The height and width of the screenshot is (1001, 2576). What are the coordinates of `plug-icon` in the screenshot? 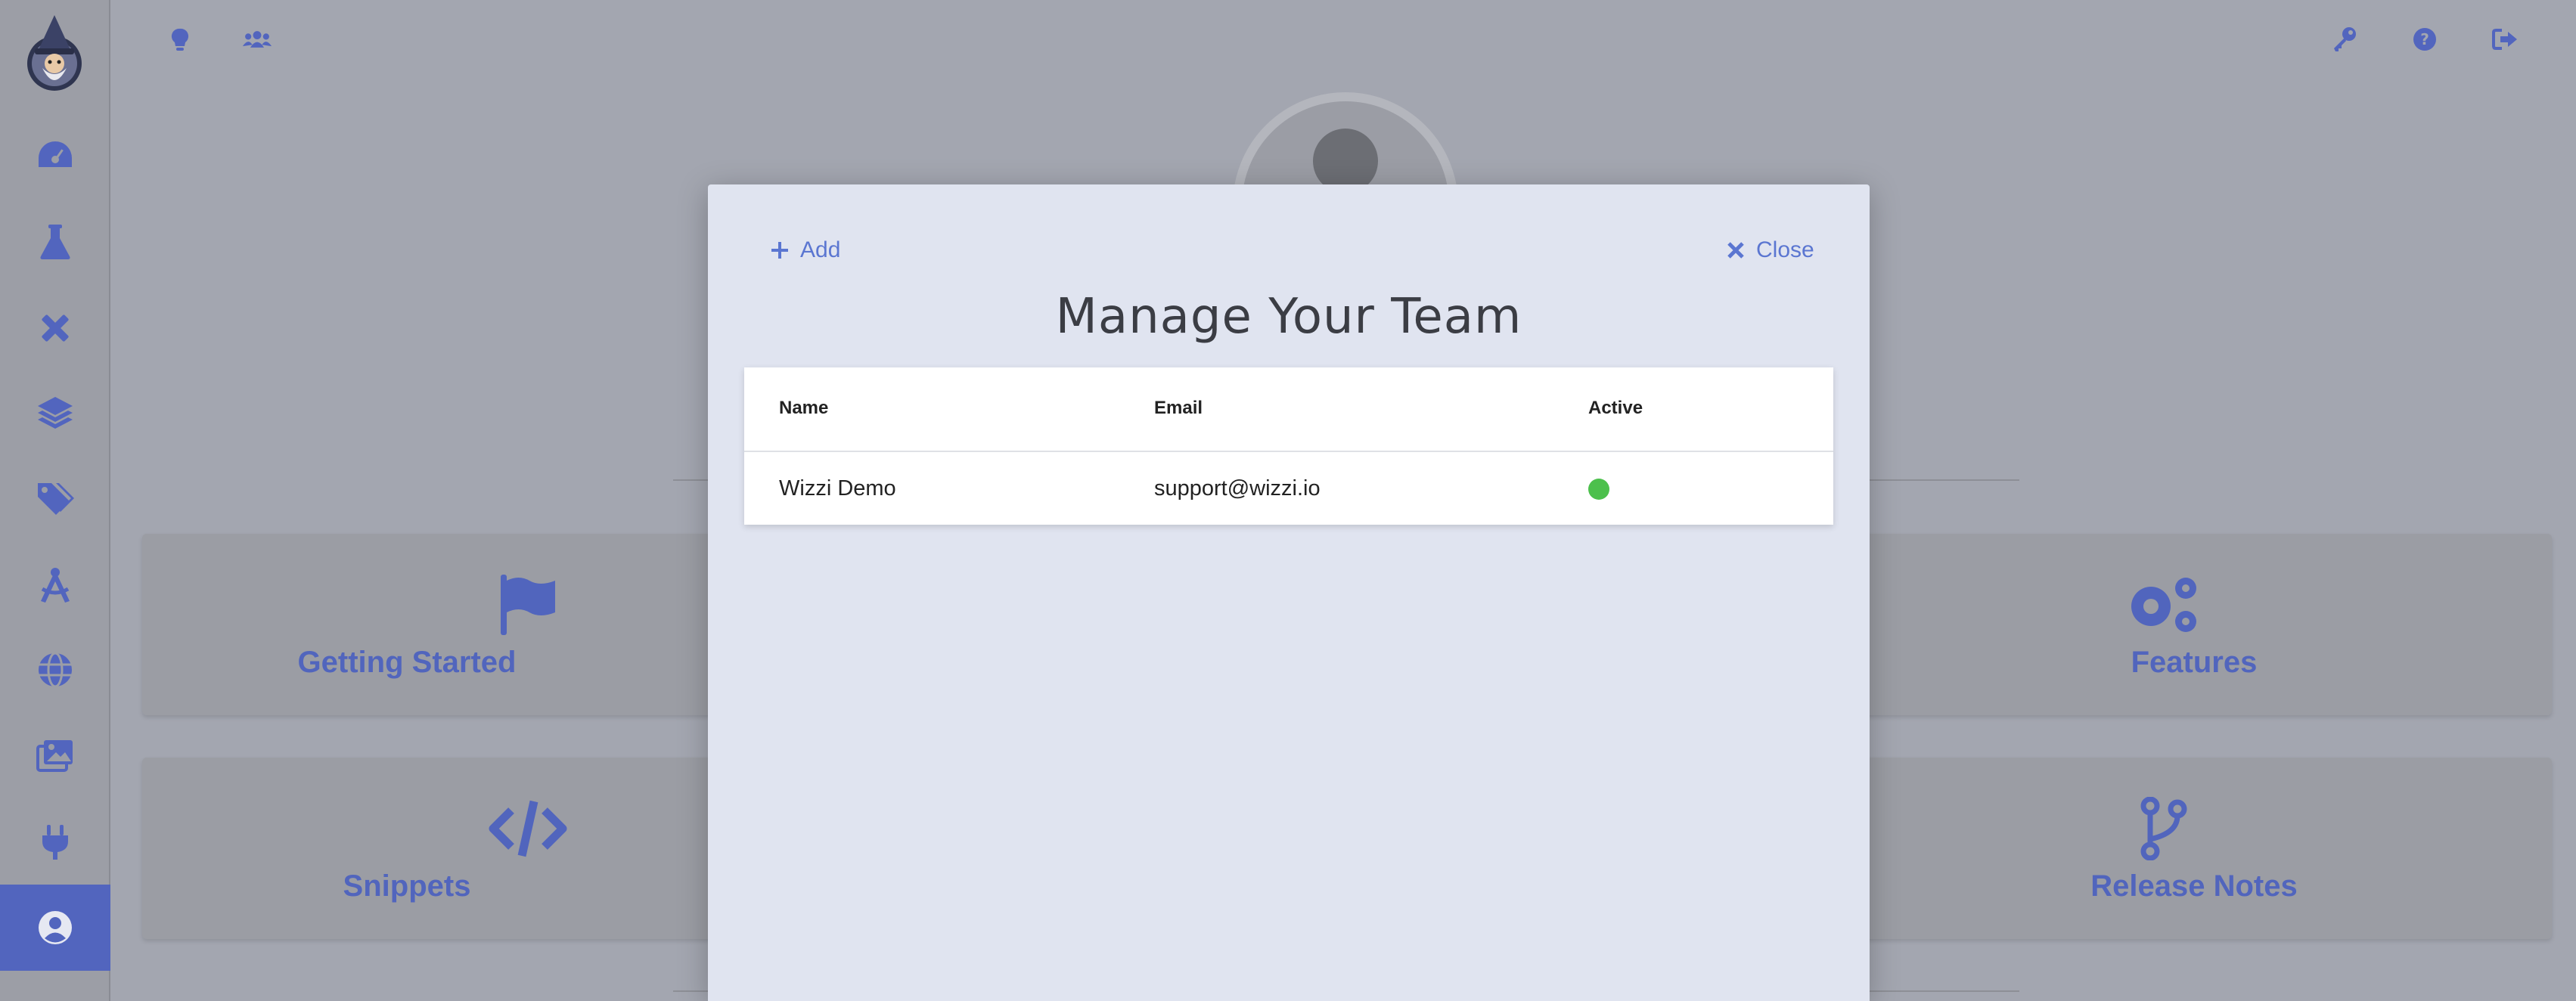 It's located at (55, 842).